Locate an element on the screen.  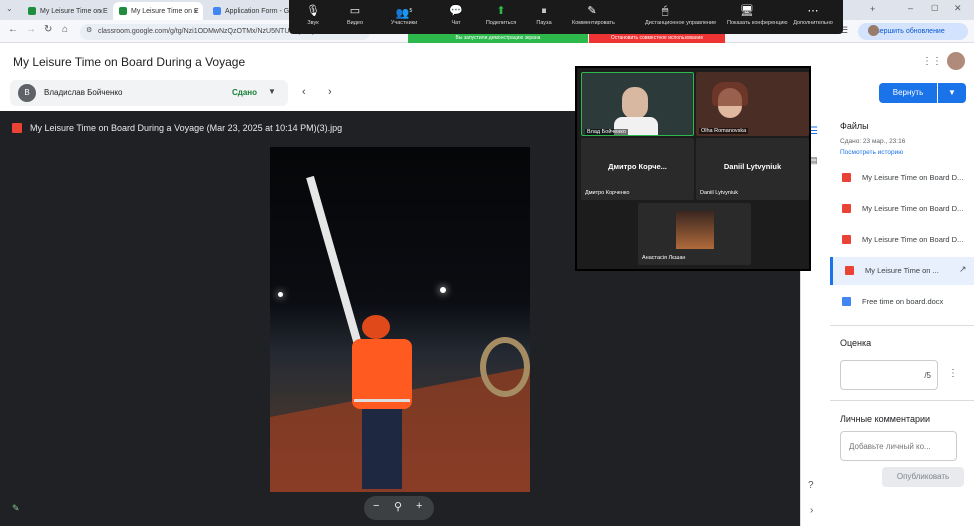
zoom-in-button: + is located at coordinates (419, 506).